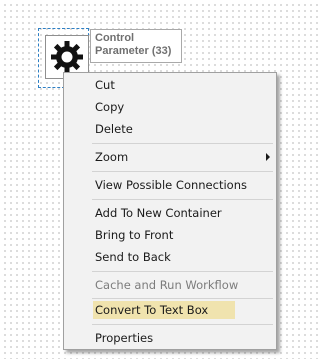 This screenshot has height=359, width=320. What do you see at coordinates (115, 38) in the screenshot?
I see `tool-label-line1: Control` at bounding box center [115, 38].